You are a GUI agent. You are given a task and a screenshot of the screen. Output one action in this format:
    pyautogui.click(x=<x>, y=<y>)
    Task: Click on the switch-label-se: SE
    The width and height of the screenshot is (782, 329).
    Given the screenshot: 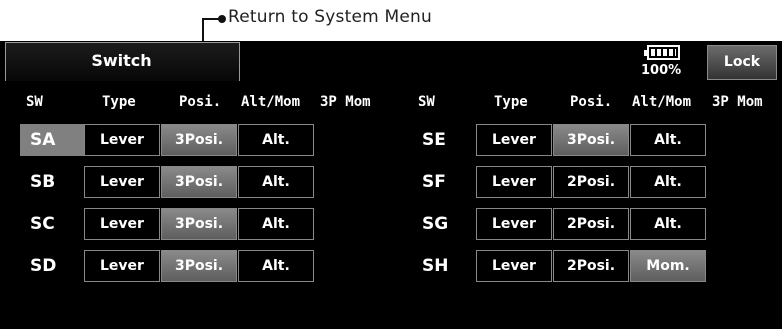 What is the action you would take?
    pyautogui.click(x=448, y=140)
    